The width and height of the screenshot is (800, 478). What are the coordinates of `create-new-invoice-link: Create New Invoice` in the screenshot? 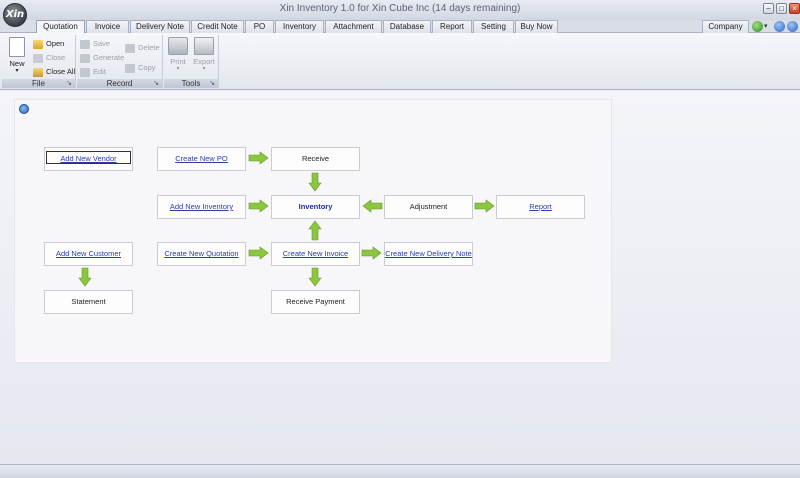 It's located at (315, 254).